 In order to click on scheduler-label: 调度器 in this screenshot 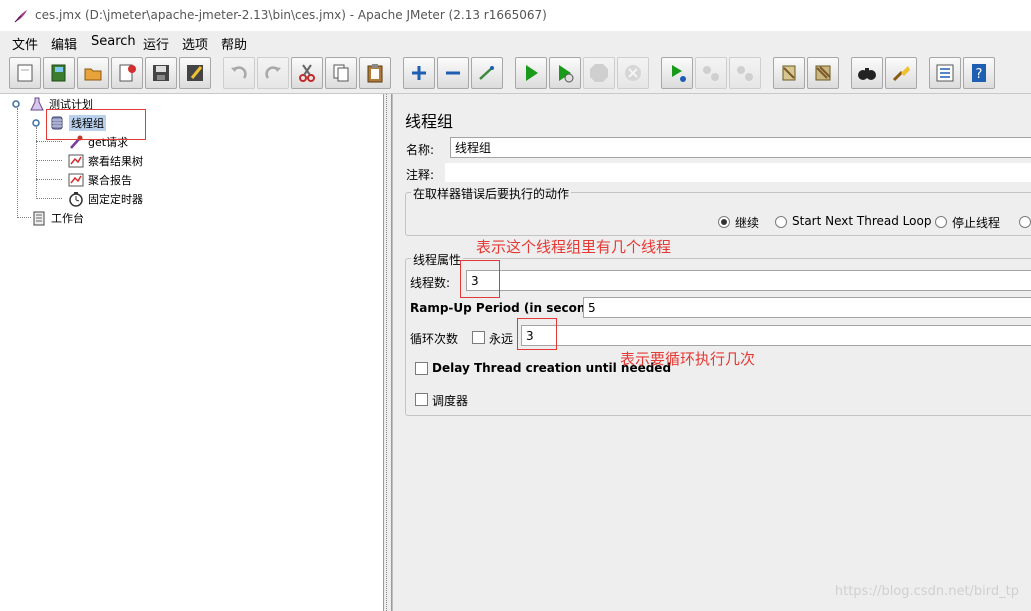, I will do `click(450, 400)`.